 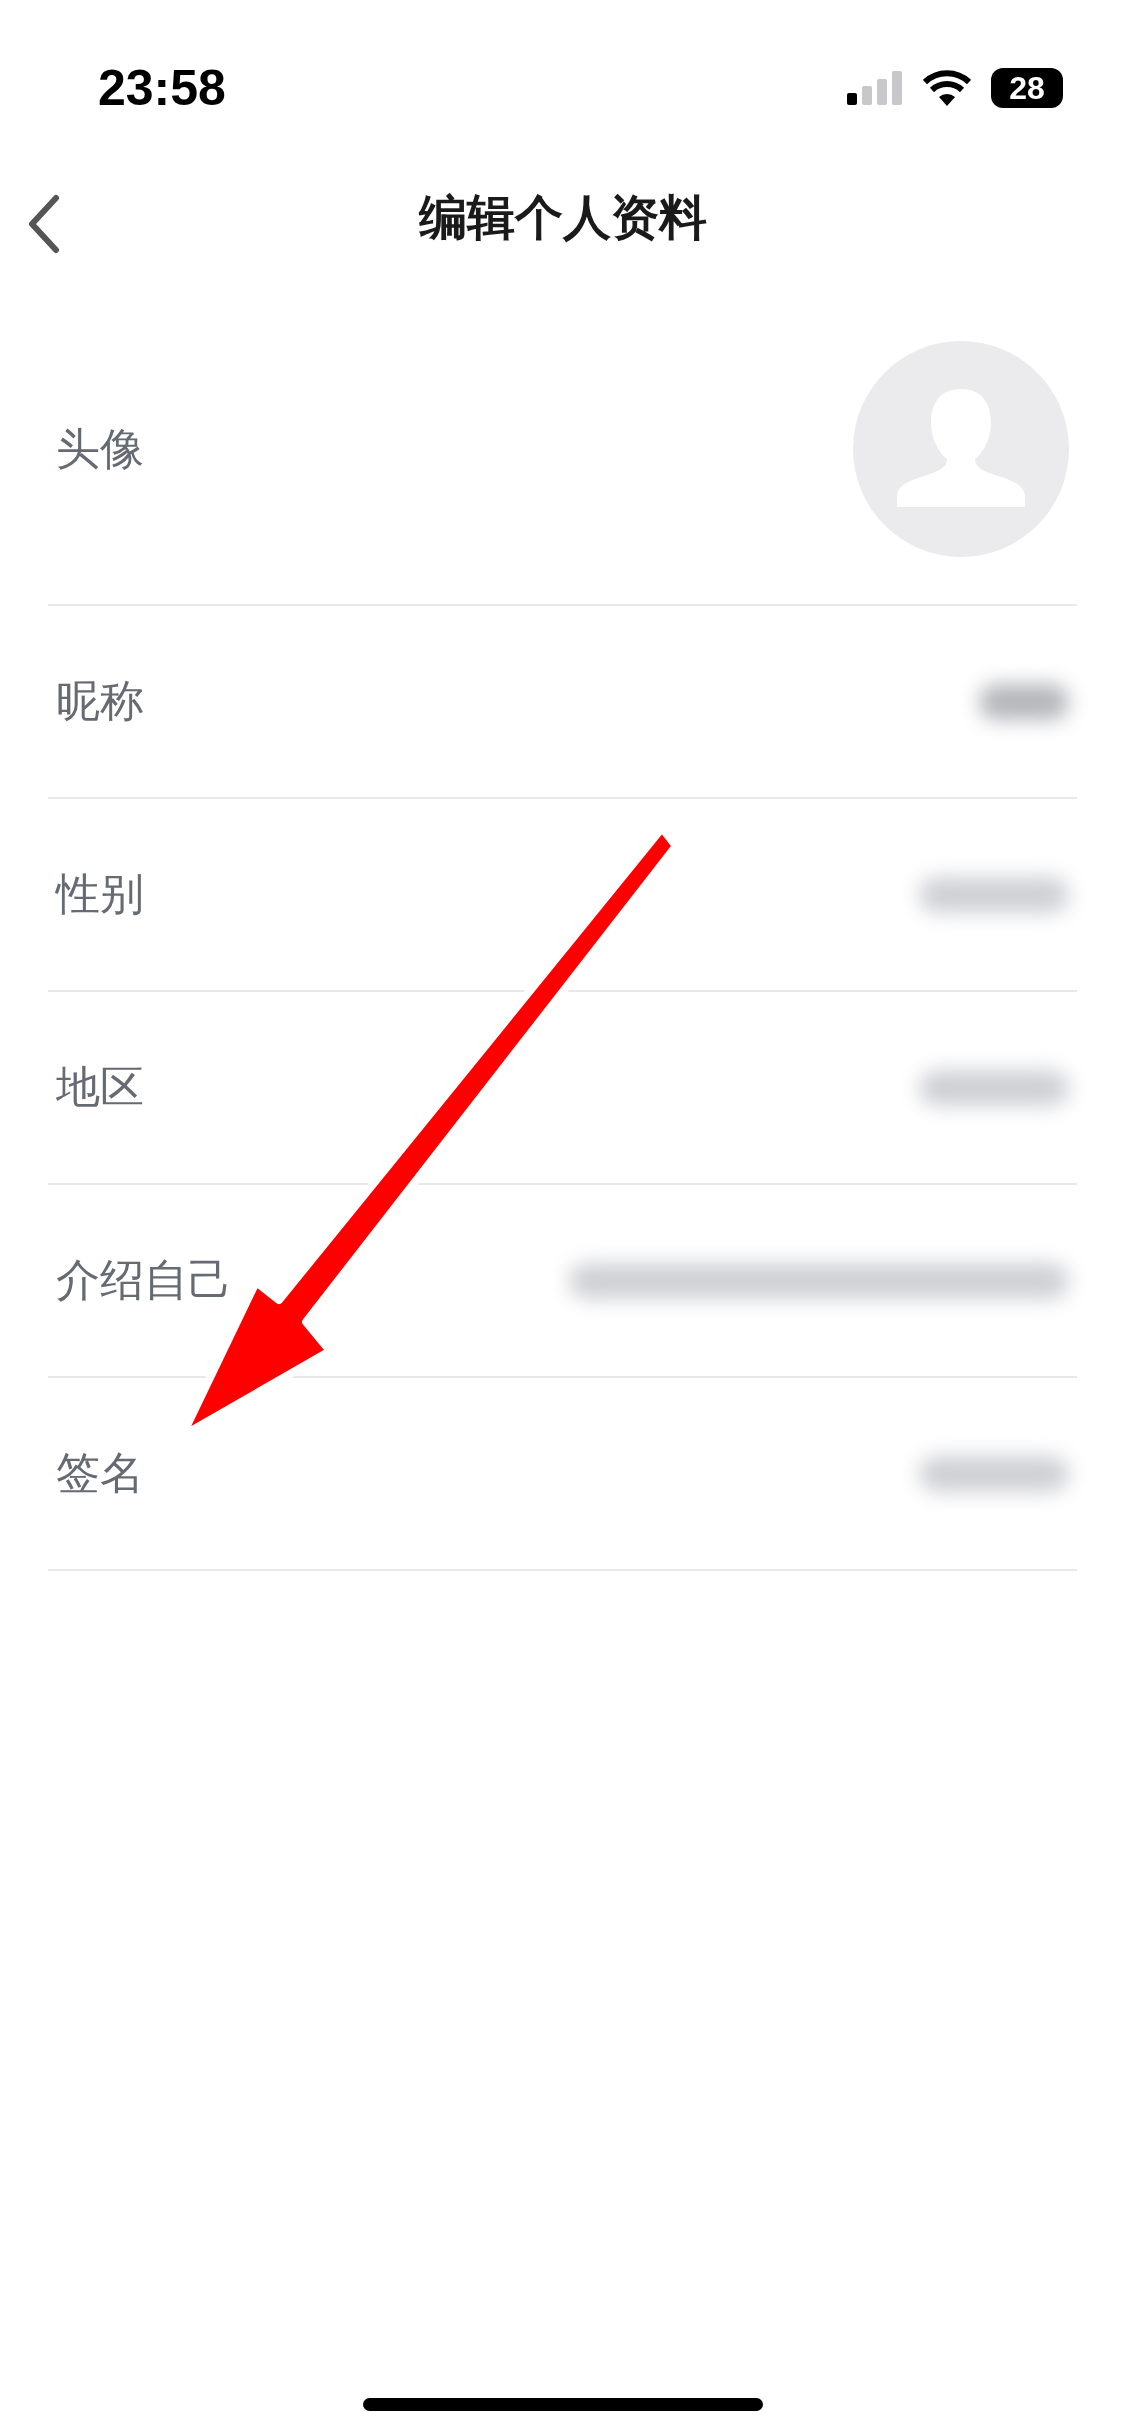 I want to click on signal-icon, so click(x=875, y=88).